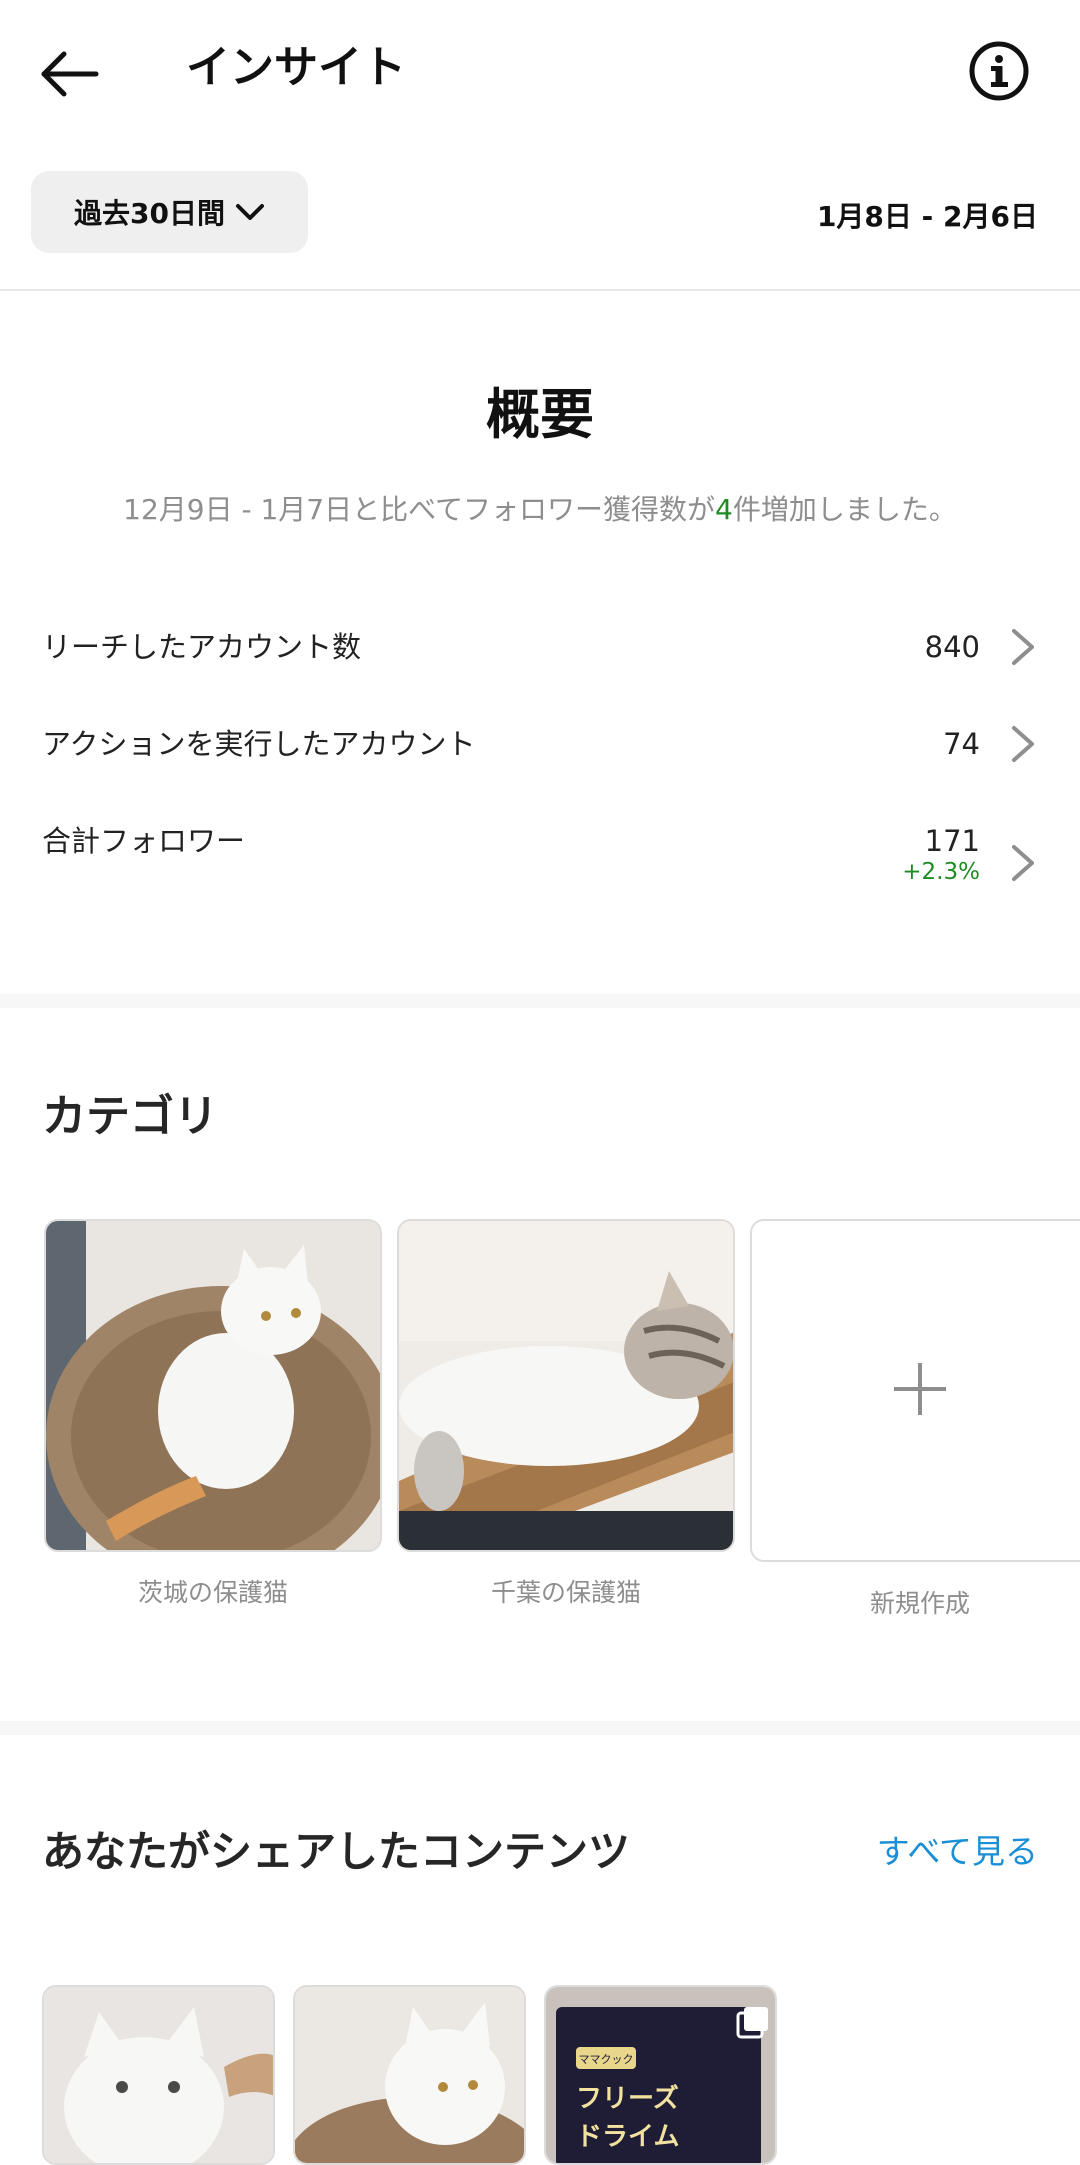  What do you see at coordinates (540, 290) in the screenshot?
I see `divider` at bounding box center [540, 290].